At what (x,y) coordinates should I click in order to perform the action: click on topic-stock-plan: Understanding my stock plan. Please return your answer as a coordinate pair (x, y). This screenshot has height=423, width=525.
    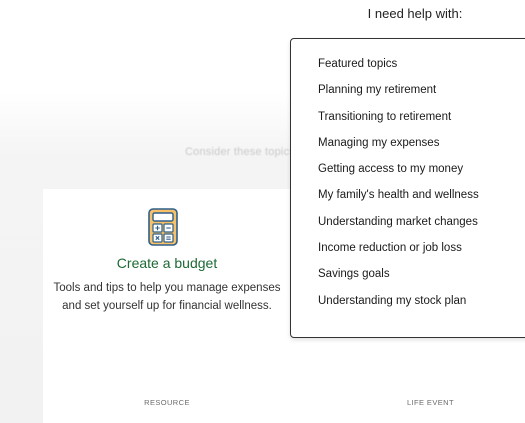
    Looking at the image, I should click on (421, 307).